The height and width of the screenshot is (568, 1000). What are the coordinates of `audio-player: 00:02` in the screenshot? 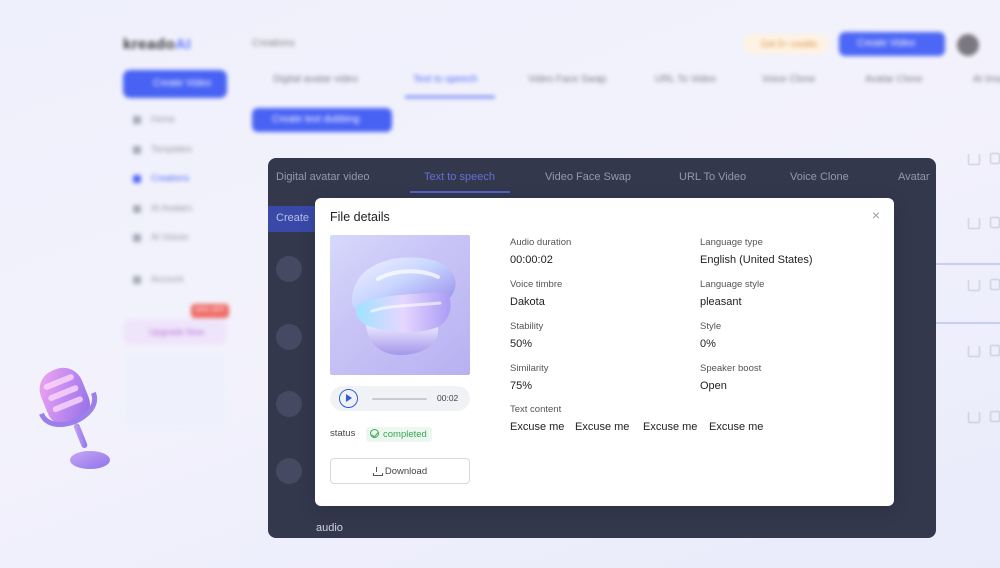 It's located at (400, 398).